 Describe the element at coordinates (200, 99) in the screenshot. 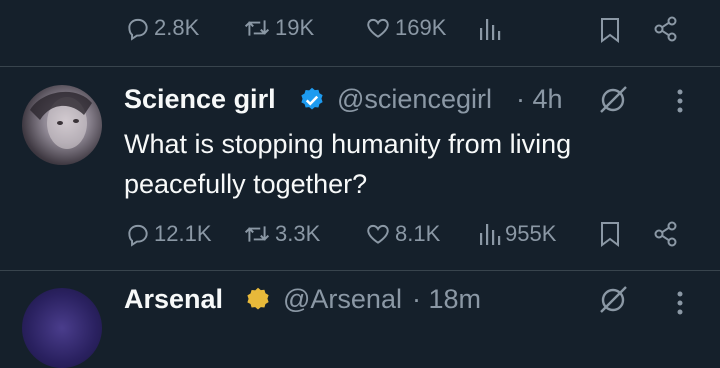

I see `display-name: Science girl` at that location.